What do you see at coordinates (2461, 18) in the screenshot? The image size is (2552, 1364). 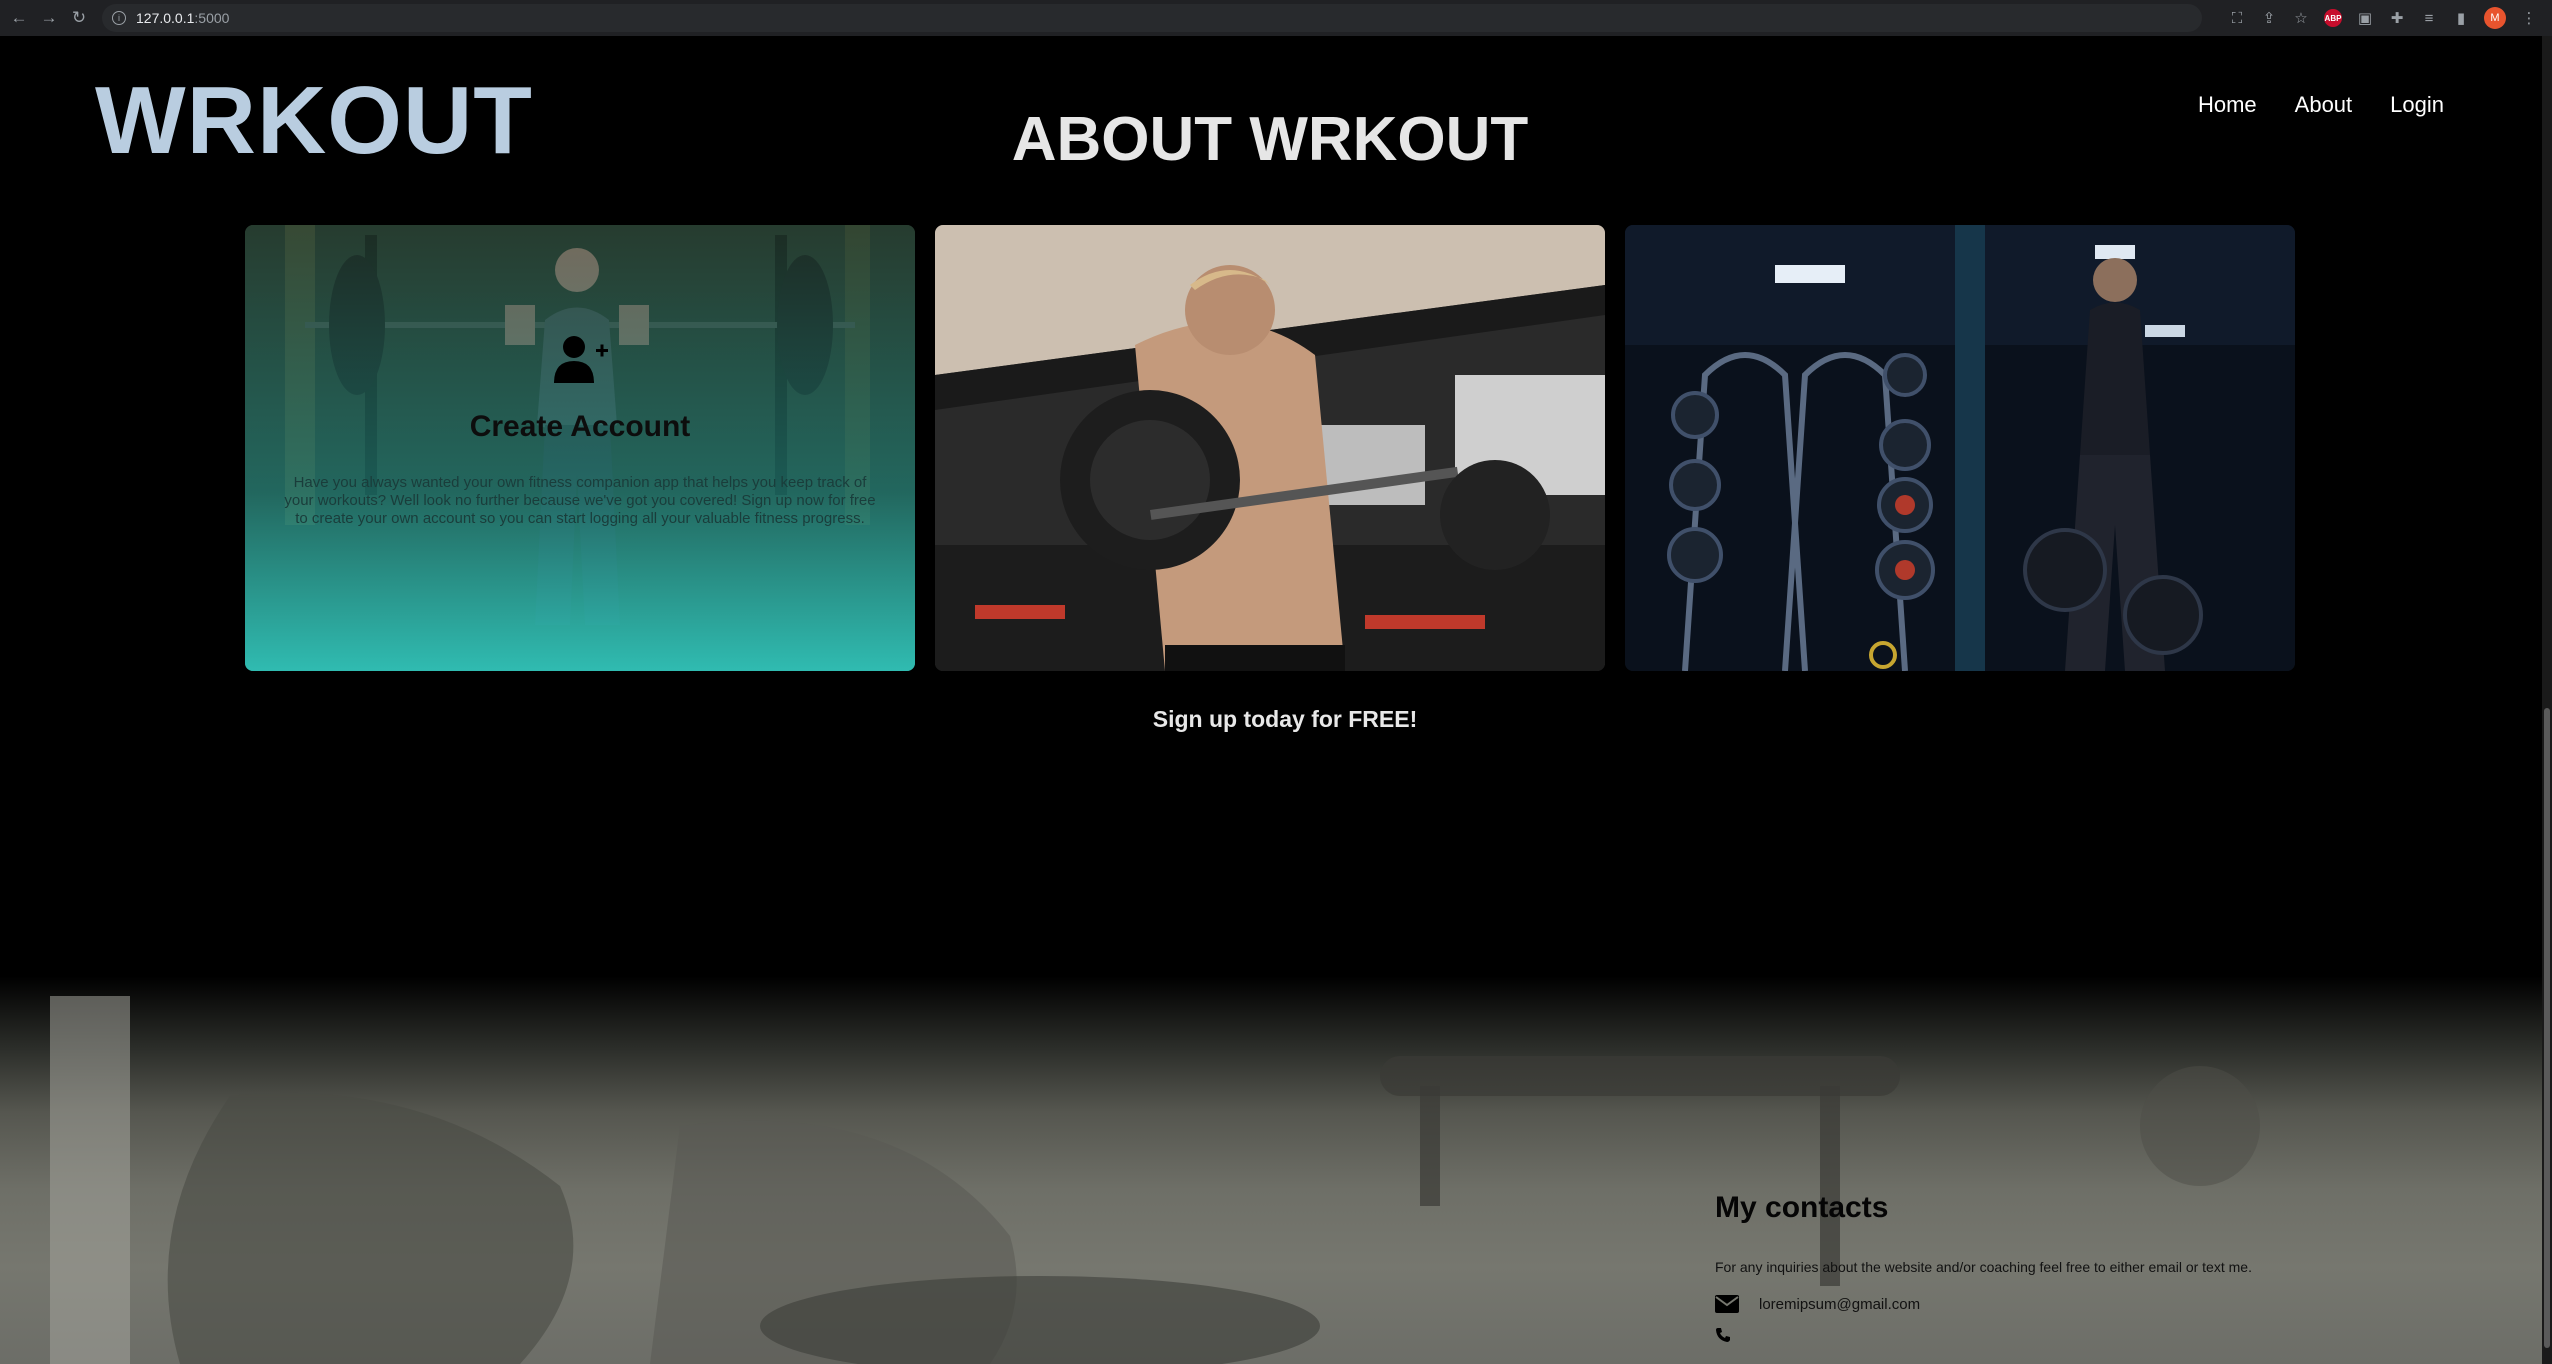 I see `side-panel-icon: ▮` at bounding box center [2461, 18].